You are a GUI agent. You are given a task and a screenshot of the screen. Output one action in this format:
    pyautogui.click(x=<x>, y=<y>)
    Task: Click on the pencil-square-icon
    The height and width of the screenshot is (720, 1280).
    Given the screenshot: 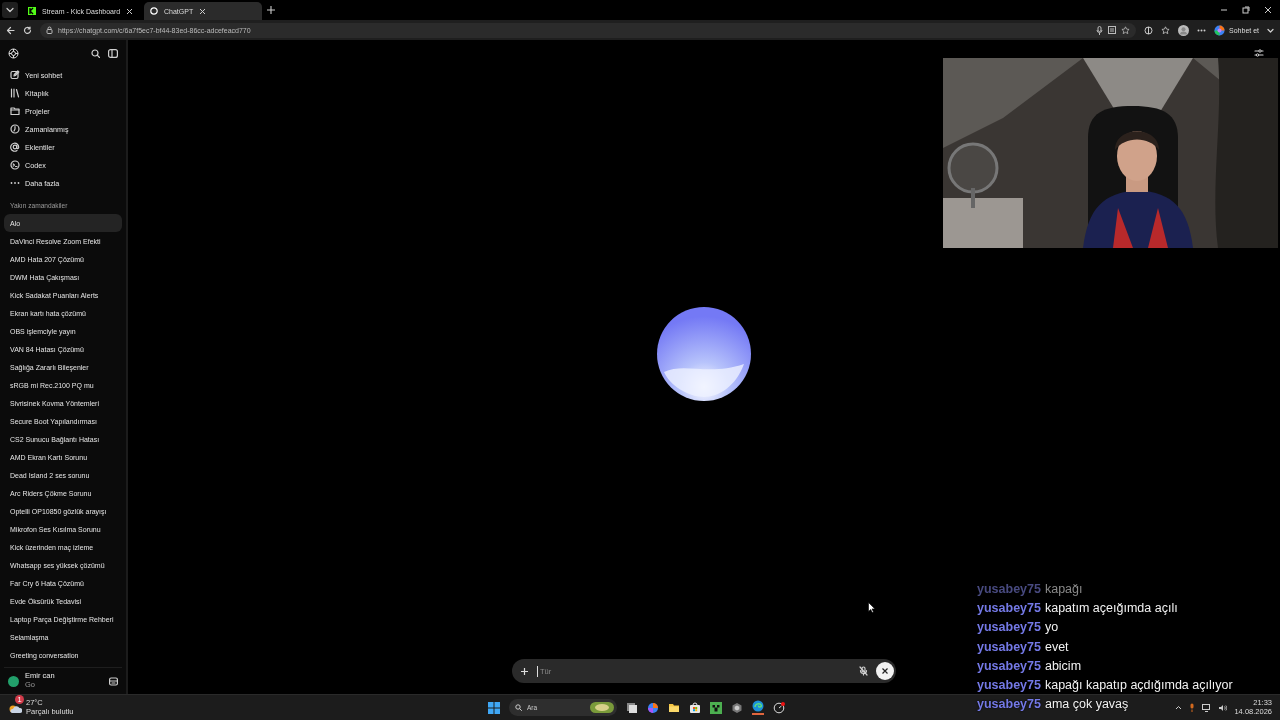 What is the action you would take?
    pyautogui.click(x=15, y=75)
    